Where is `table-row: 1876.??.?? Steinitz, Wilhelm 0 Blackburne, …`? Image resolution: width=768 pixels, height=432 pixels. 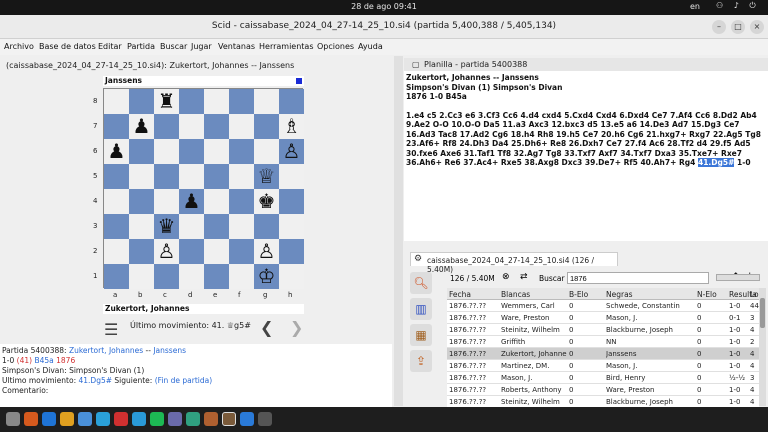 table-row: 1876.??.?? Steinitz, Wilhelm 0 Blackburne, … is located at coordinates (603, 330).